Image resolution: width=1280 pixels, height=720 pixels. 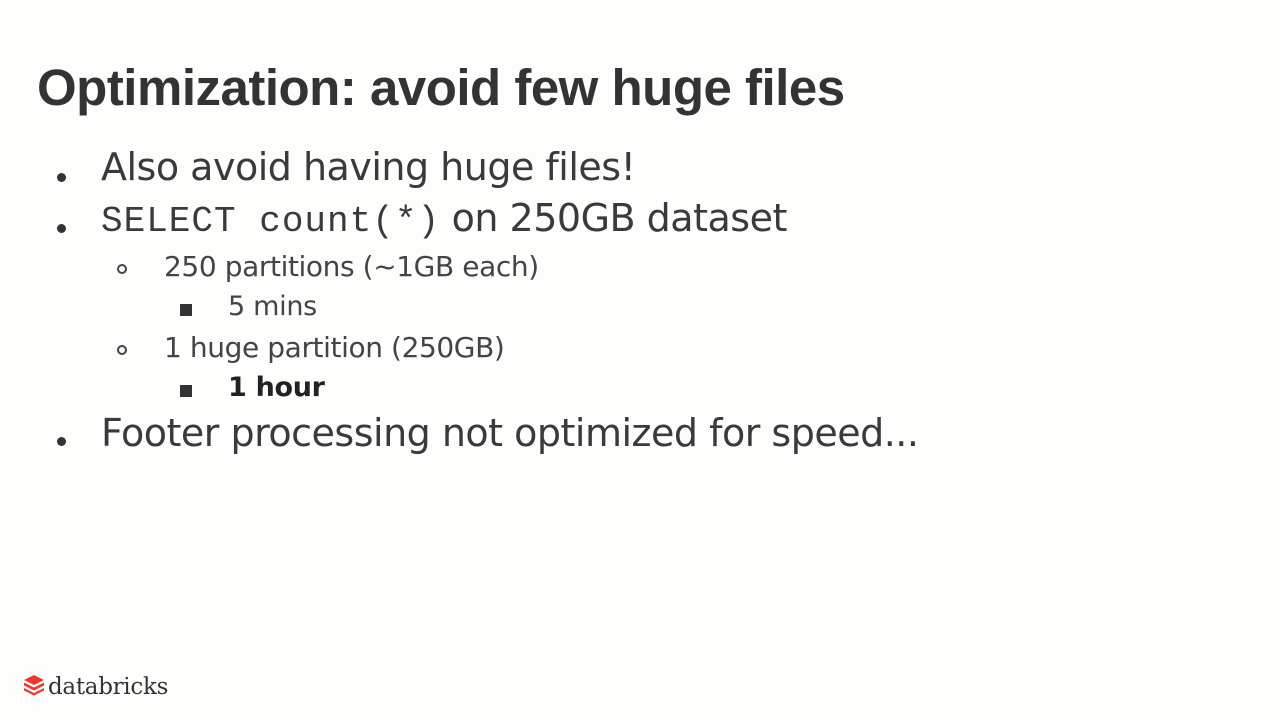 What do you see at coordinates (34, 687) in the screenshot?
I see `databricks-logo-icon` at bounding box center [34, 687].